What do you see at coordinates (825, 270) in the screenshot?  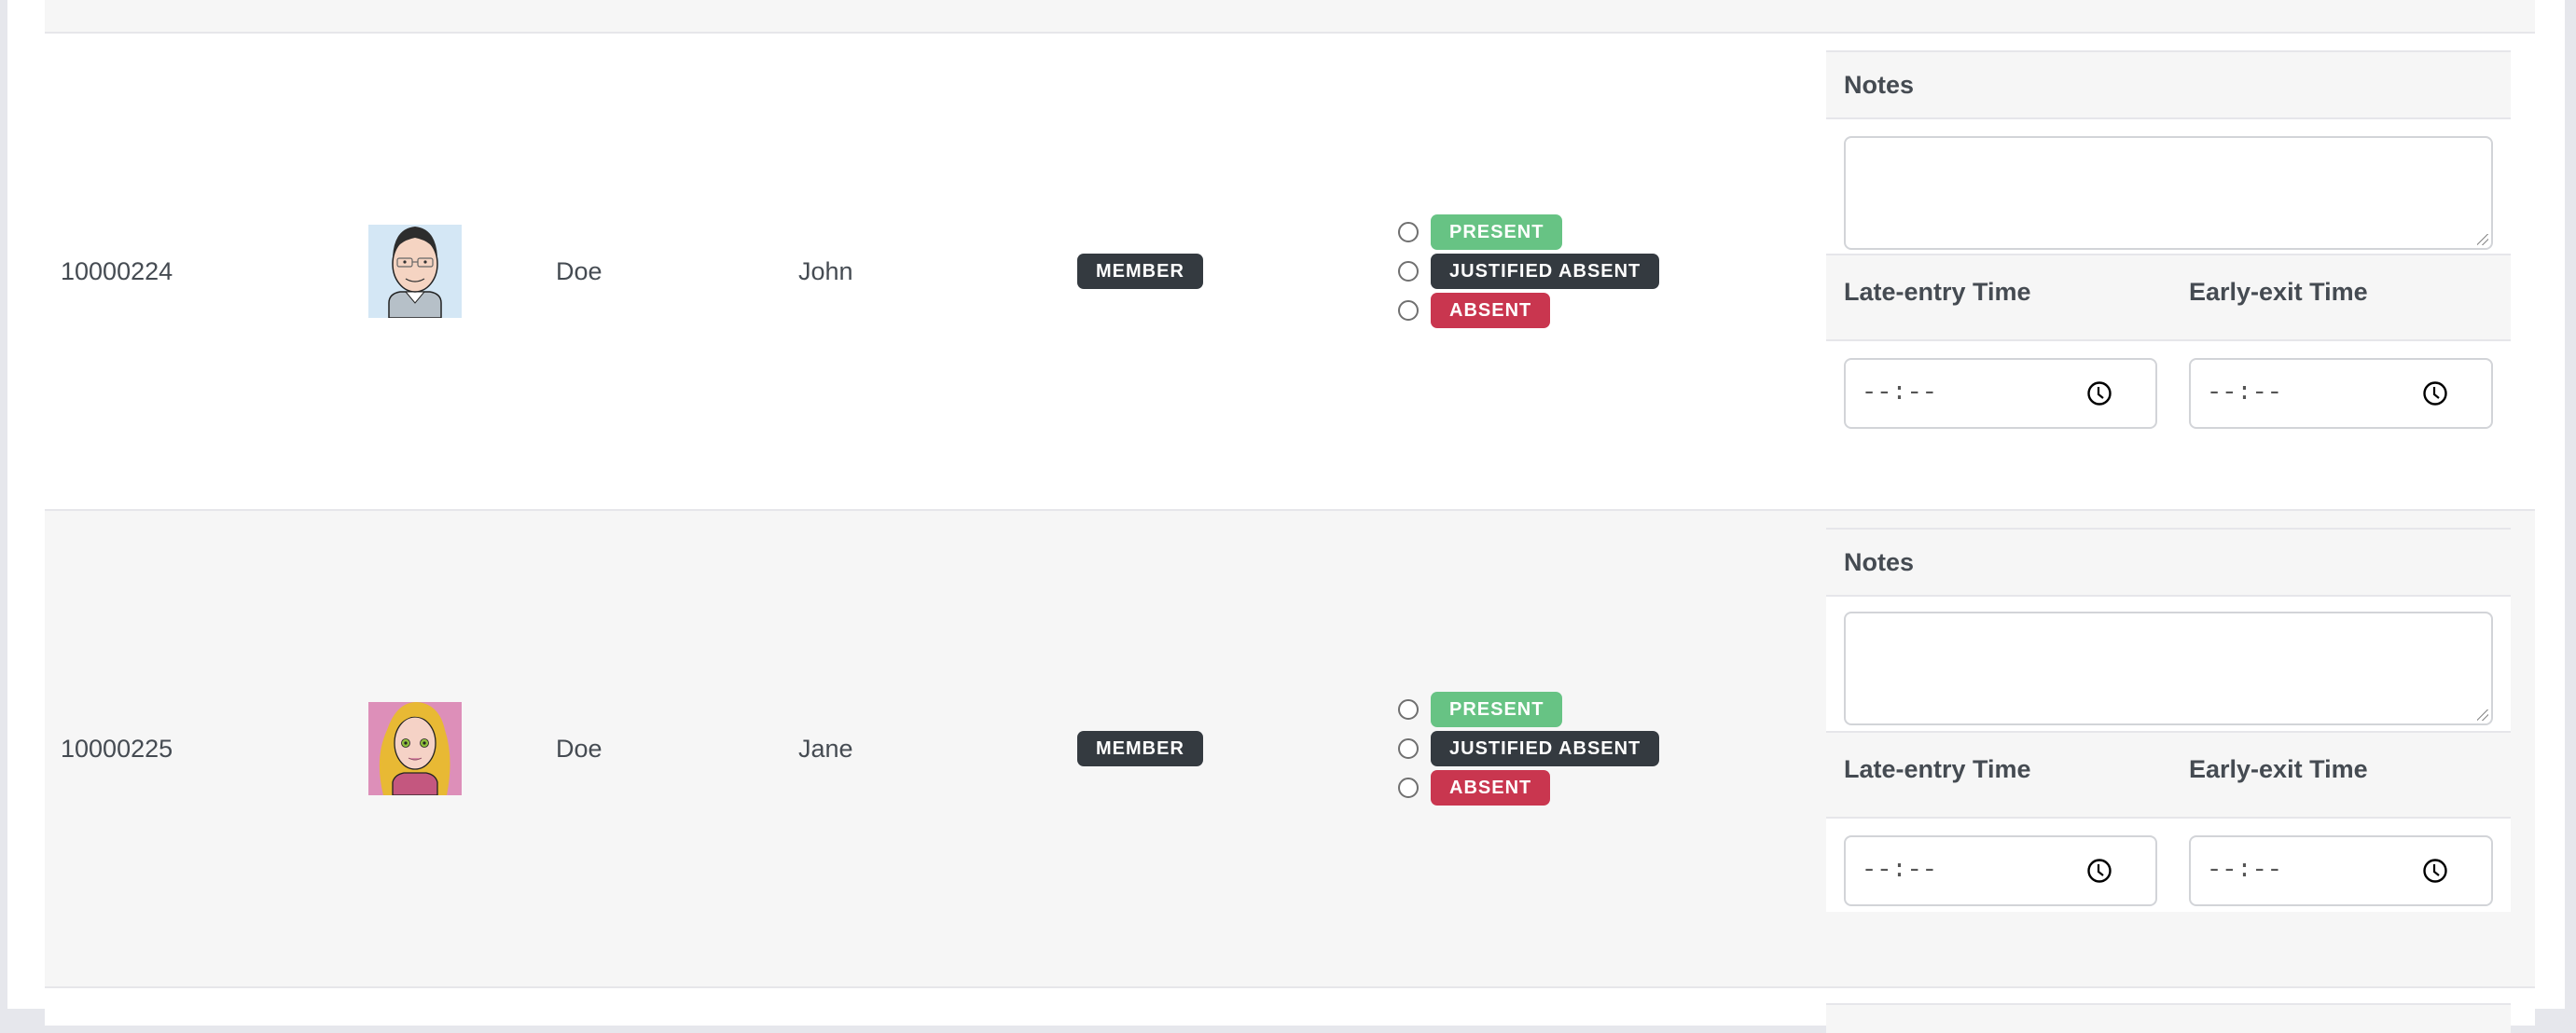 I see `first-name: John` at bounding box center [825, 270].